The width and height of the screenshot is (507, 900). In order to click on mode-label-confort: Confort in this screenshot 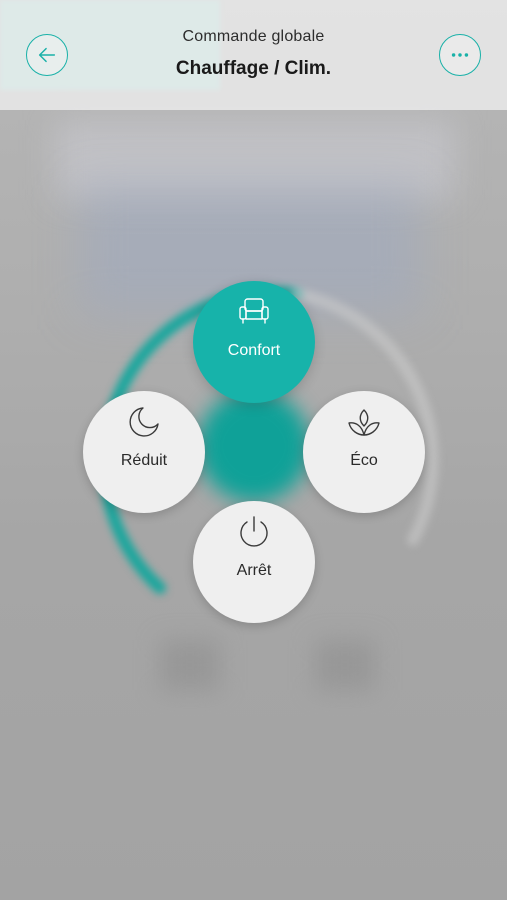, I will do `click(254, 350)`.